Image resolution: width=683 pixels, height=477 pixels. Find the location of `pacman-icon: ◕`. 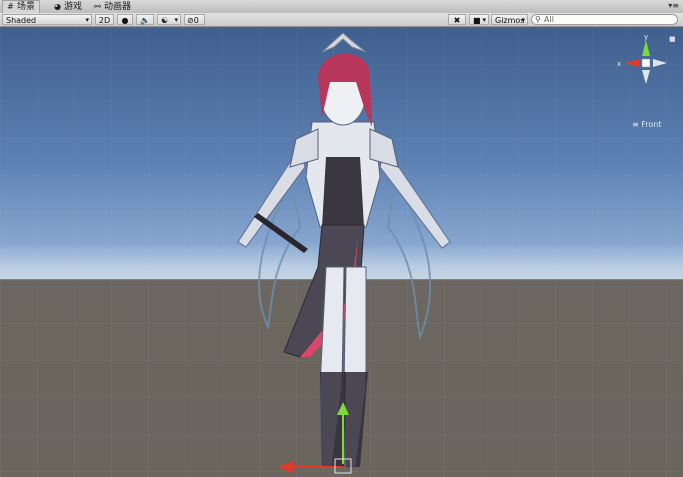

pacman-icon: ◕ is located at coordinates (57, 6).